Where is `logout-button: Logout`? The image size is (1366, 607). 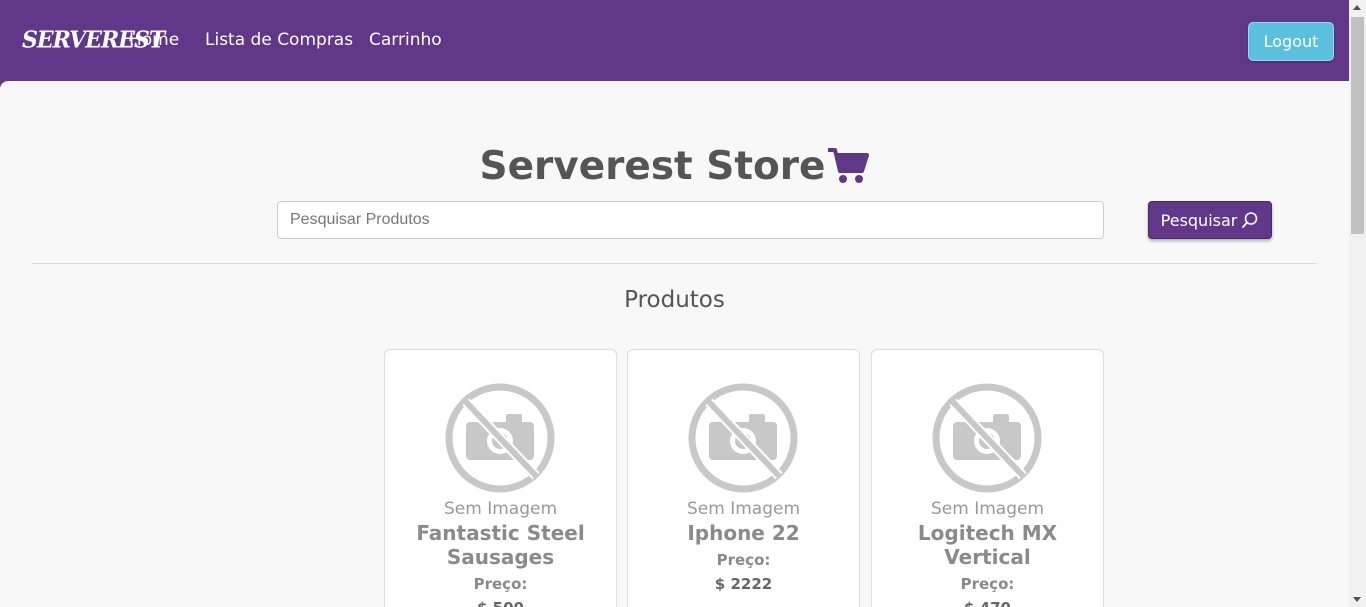 logout-button: Logout is located at coordinates (1291, 41).